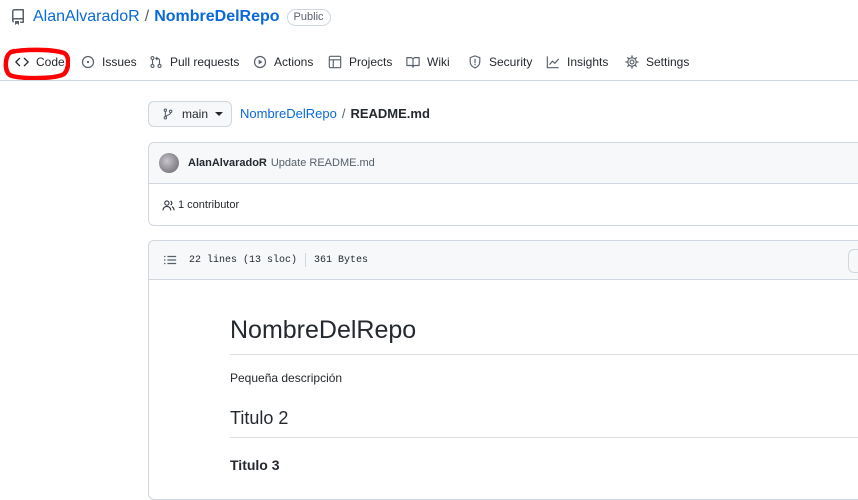  I want to click on gear-icon, so click(632, 62).